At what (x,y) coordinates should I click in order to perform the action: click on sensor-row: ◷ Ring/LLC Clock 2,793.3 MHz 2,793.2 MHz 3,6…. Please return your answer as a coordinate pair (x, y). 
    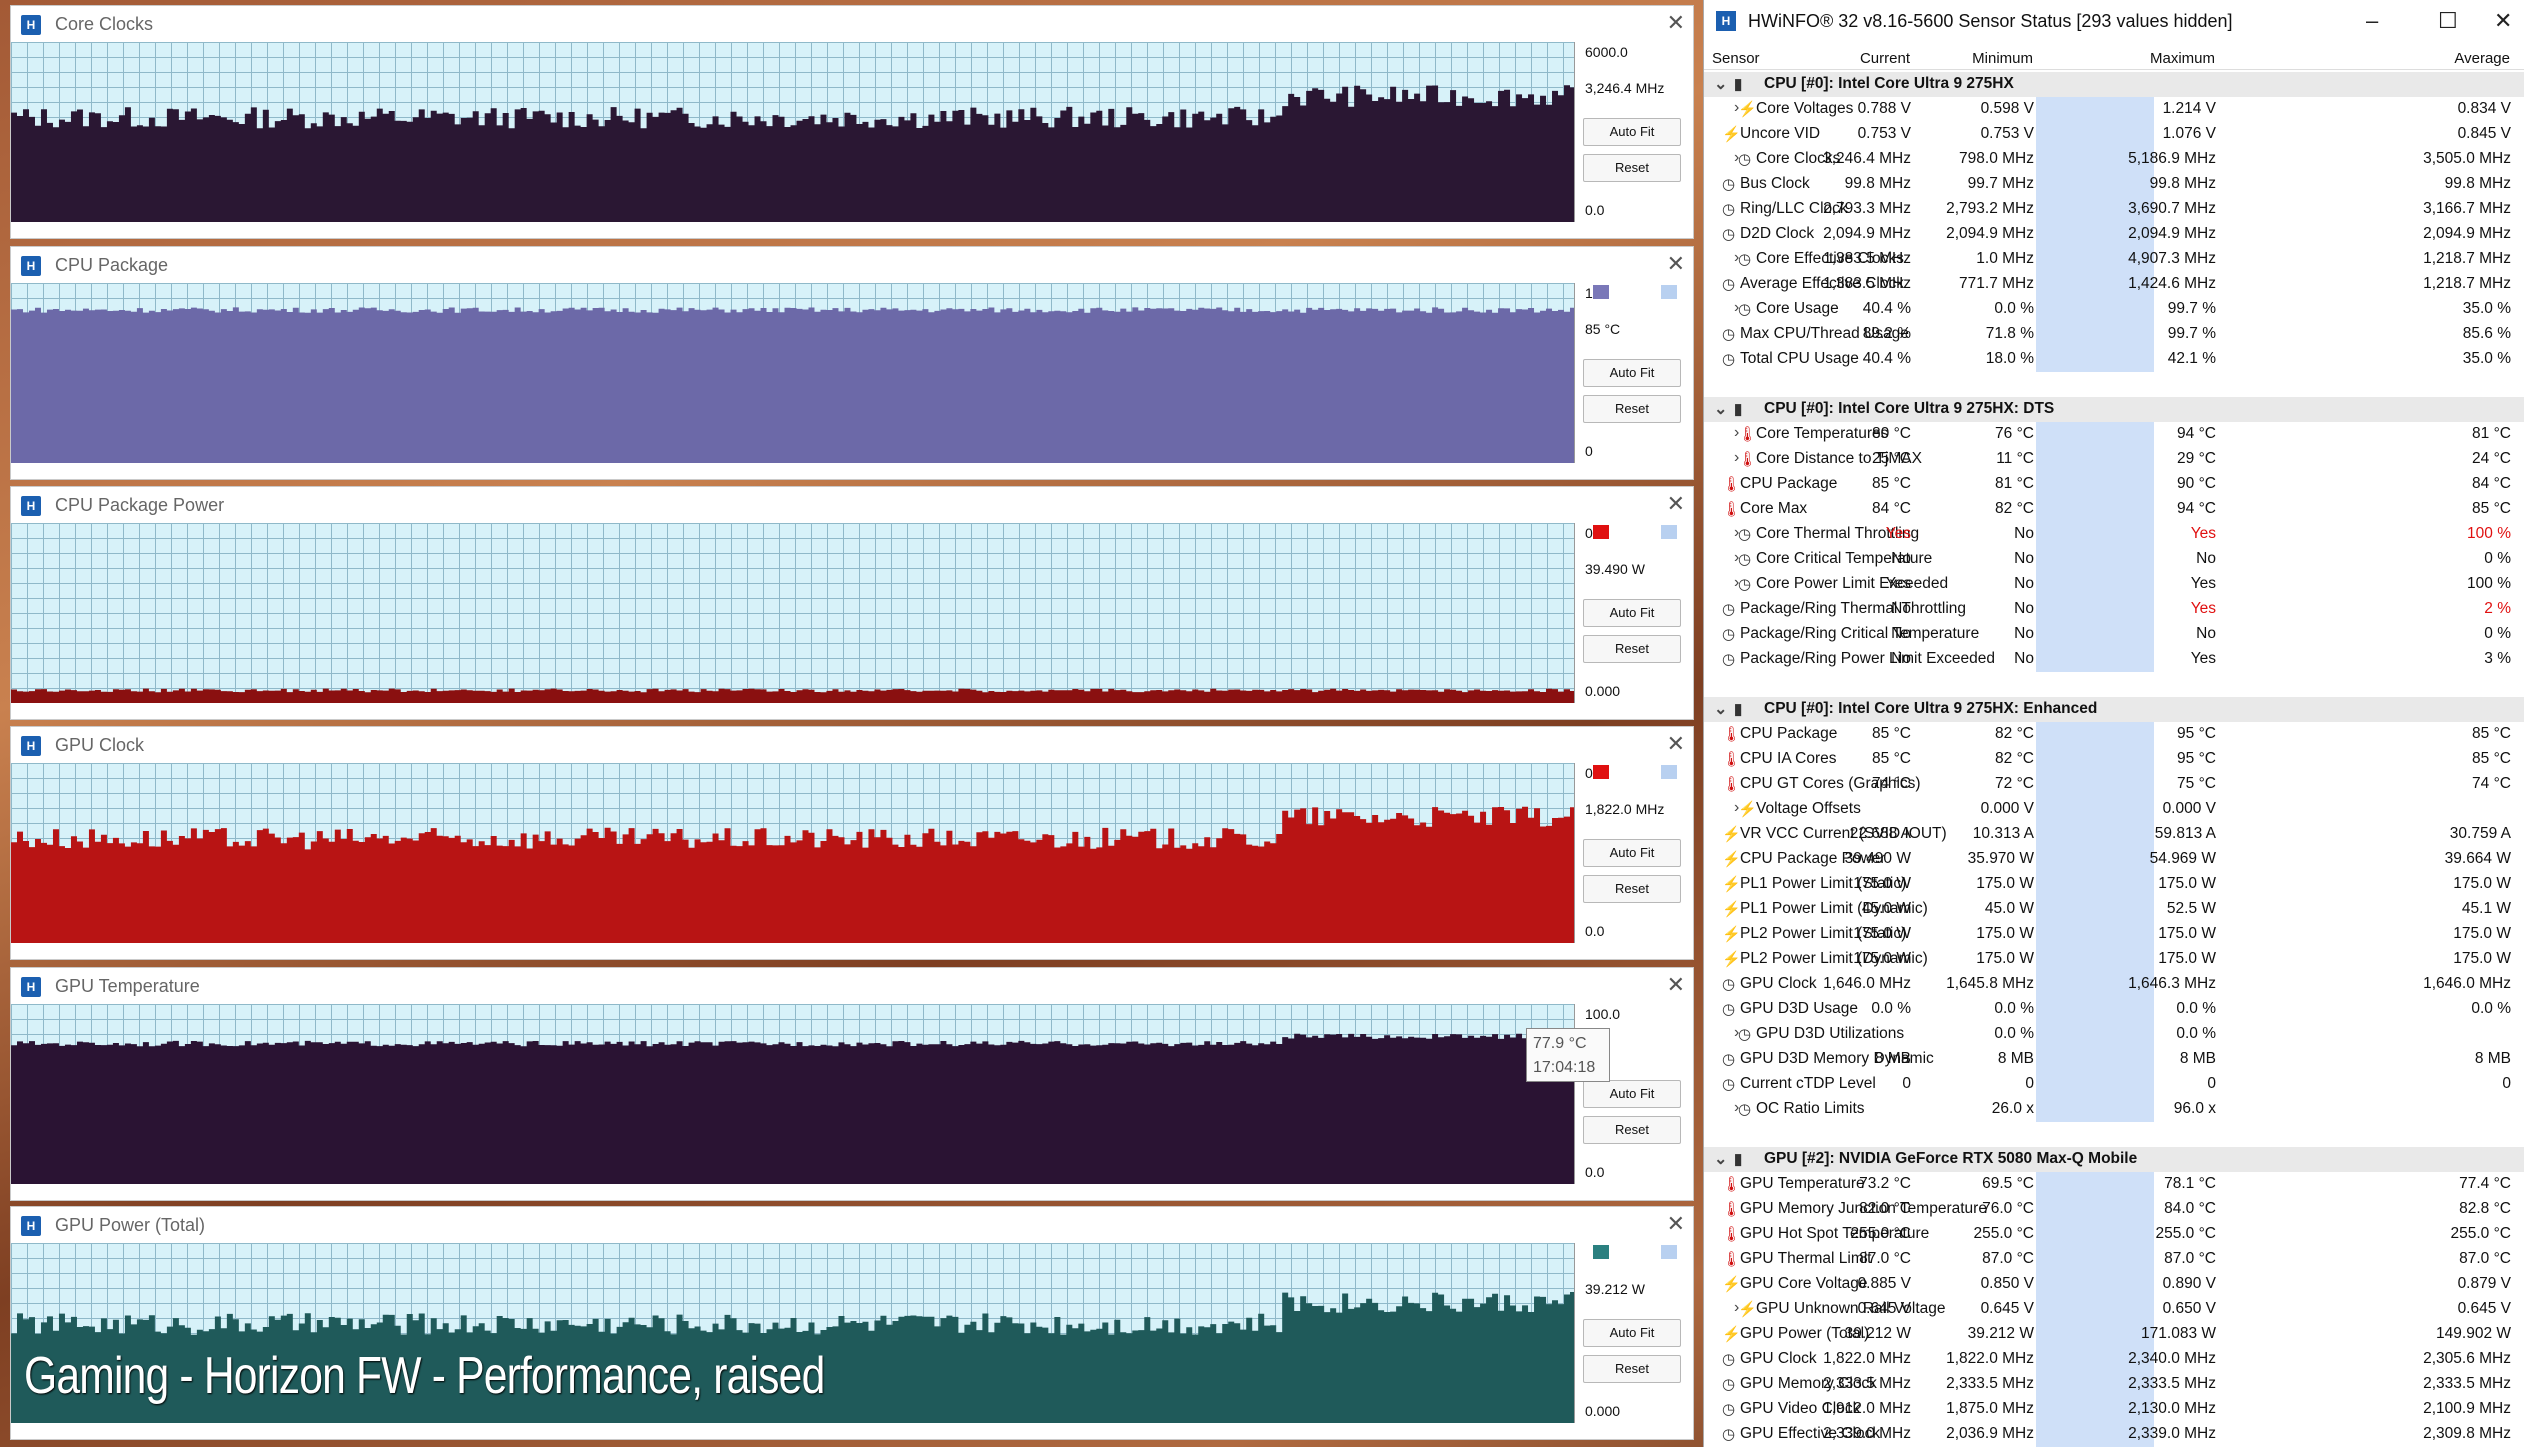
    Looking at the image, I should click on (2114, 209).